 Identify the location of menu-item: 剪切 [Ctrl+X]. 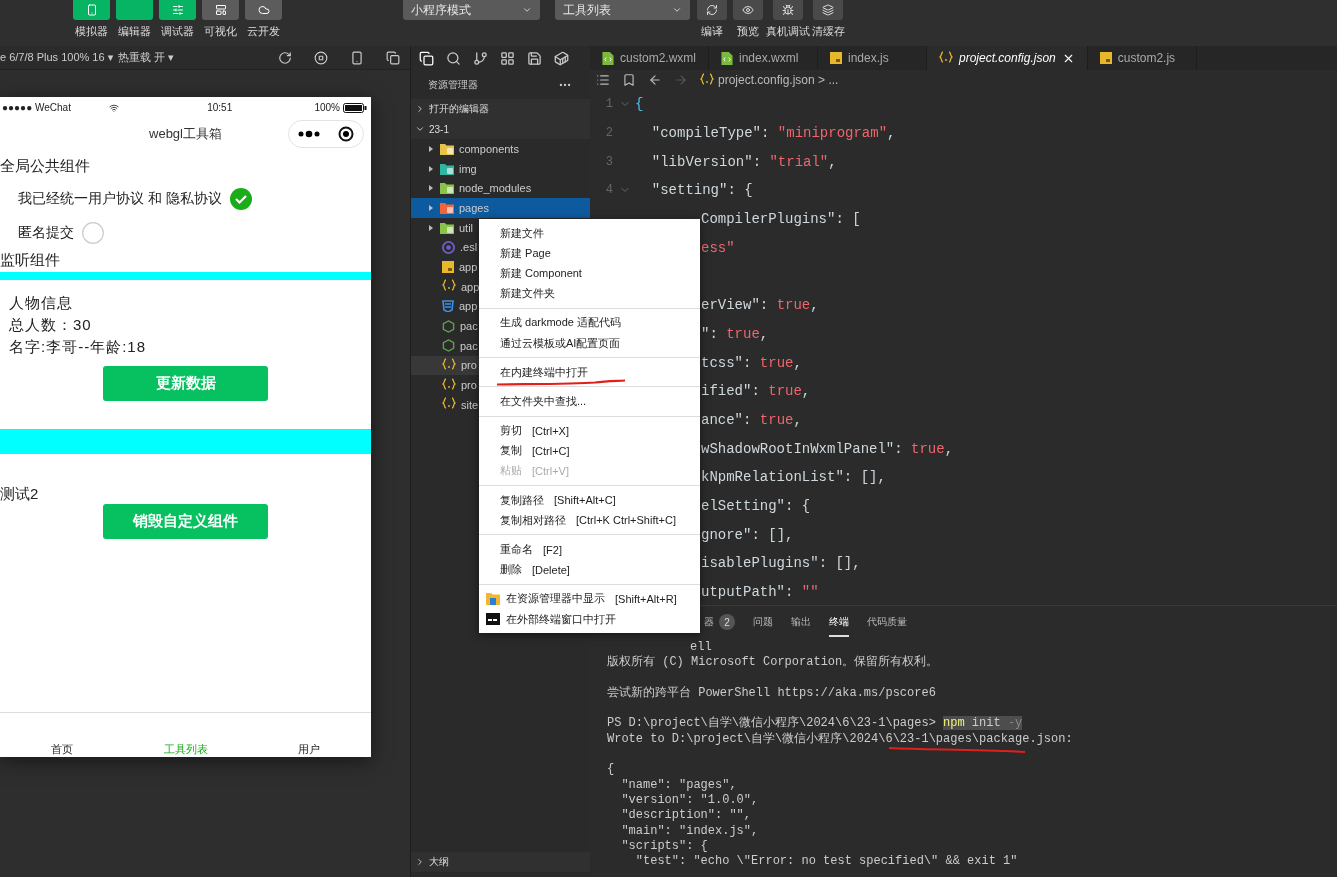
(589, 430).